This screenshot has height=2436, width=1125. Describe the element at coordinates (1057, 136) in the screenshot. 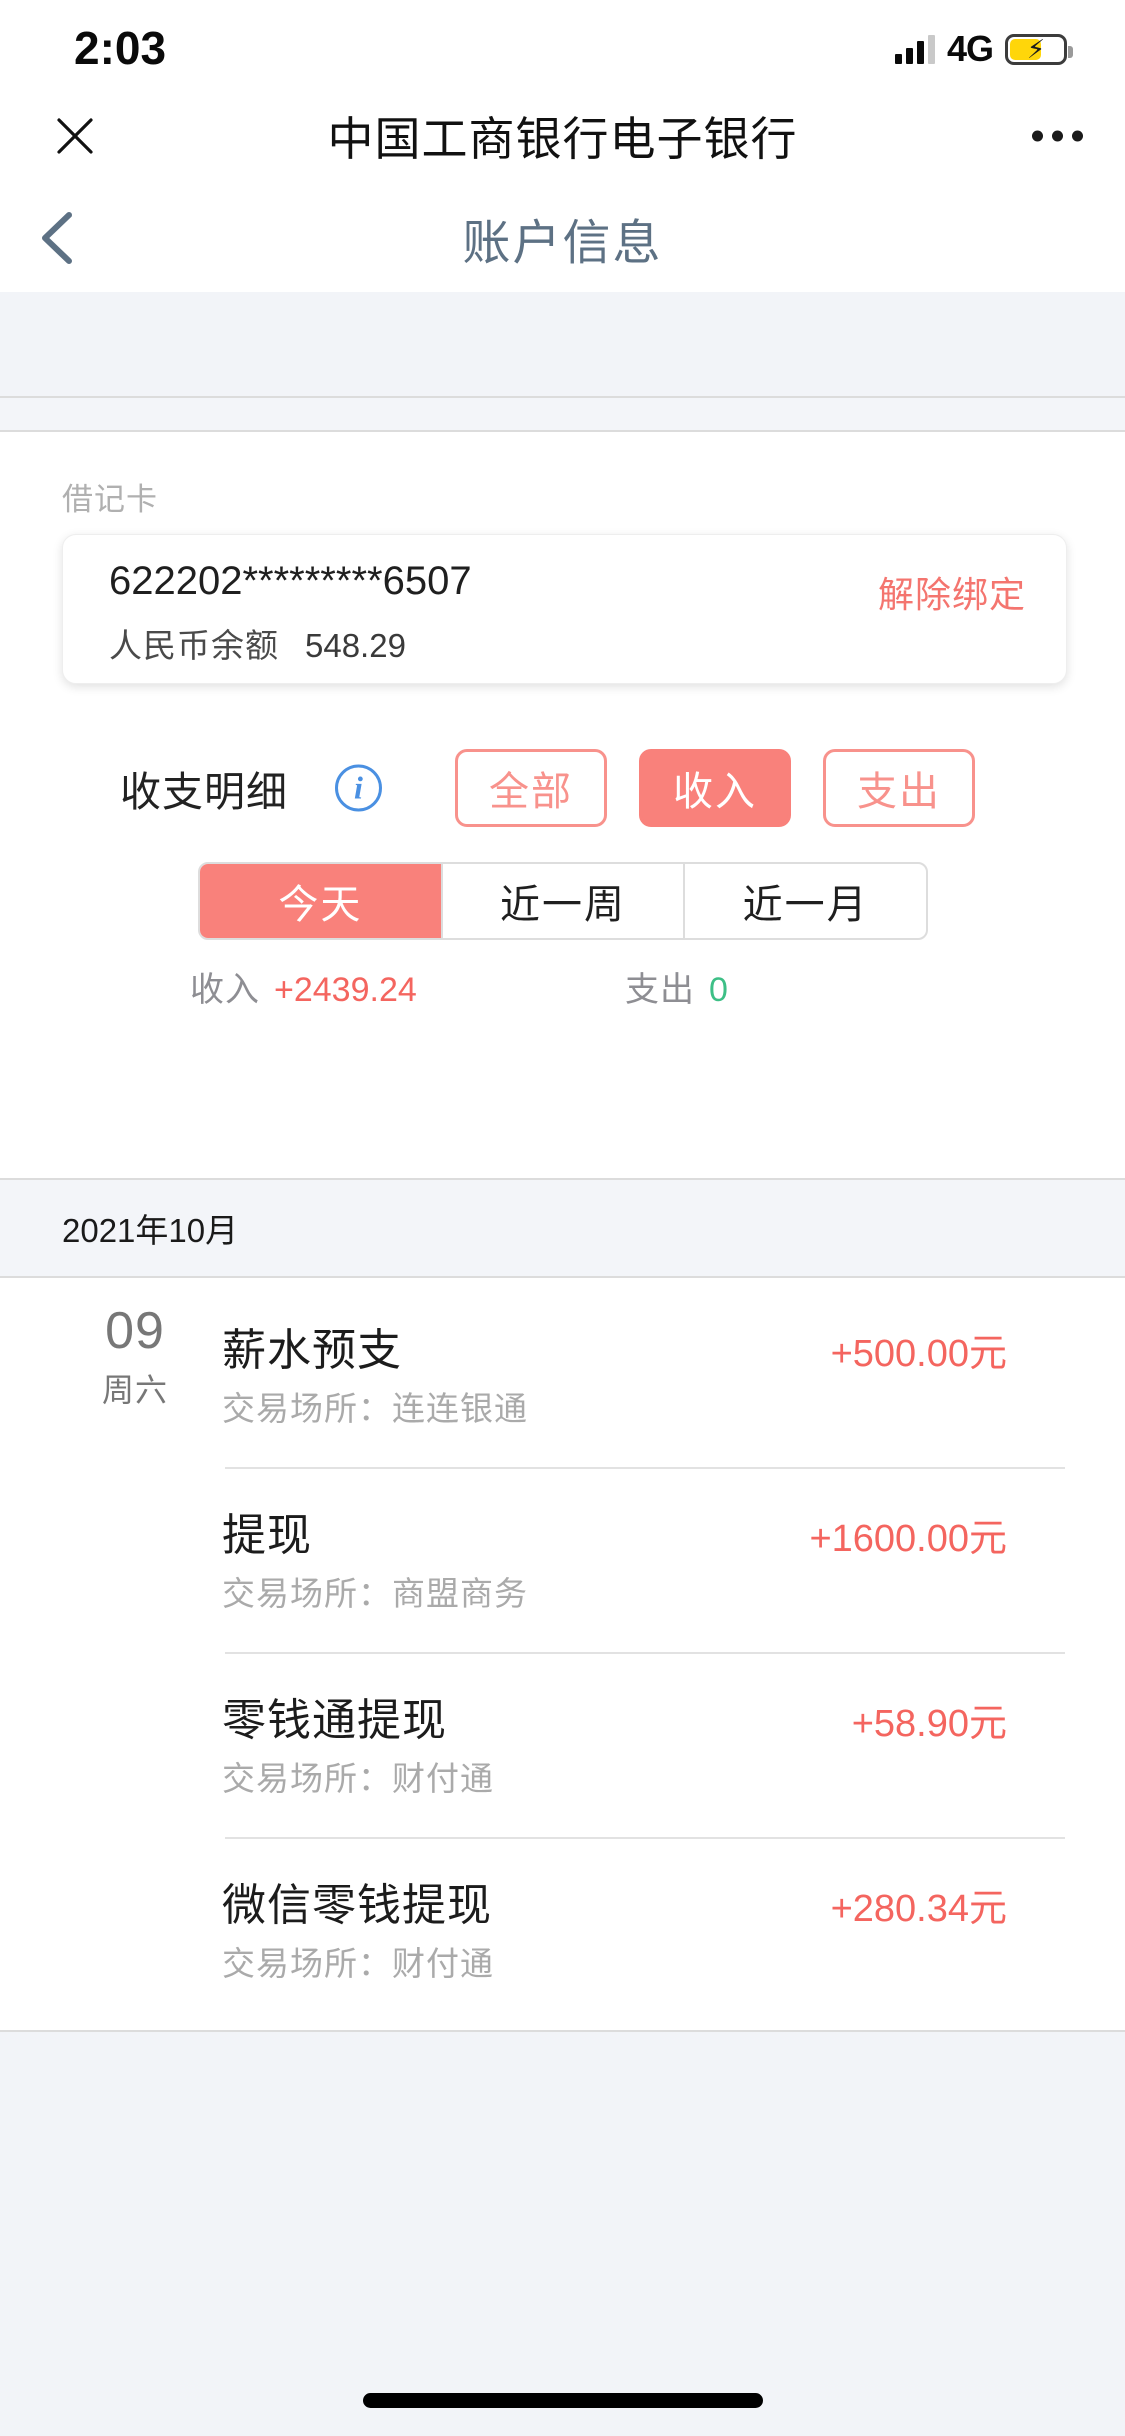

I see `more-horizontal-icon` at that location.